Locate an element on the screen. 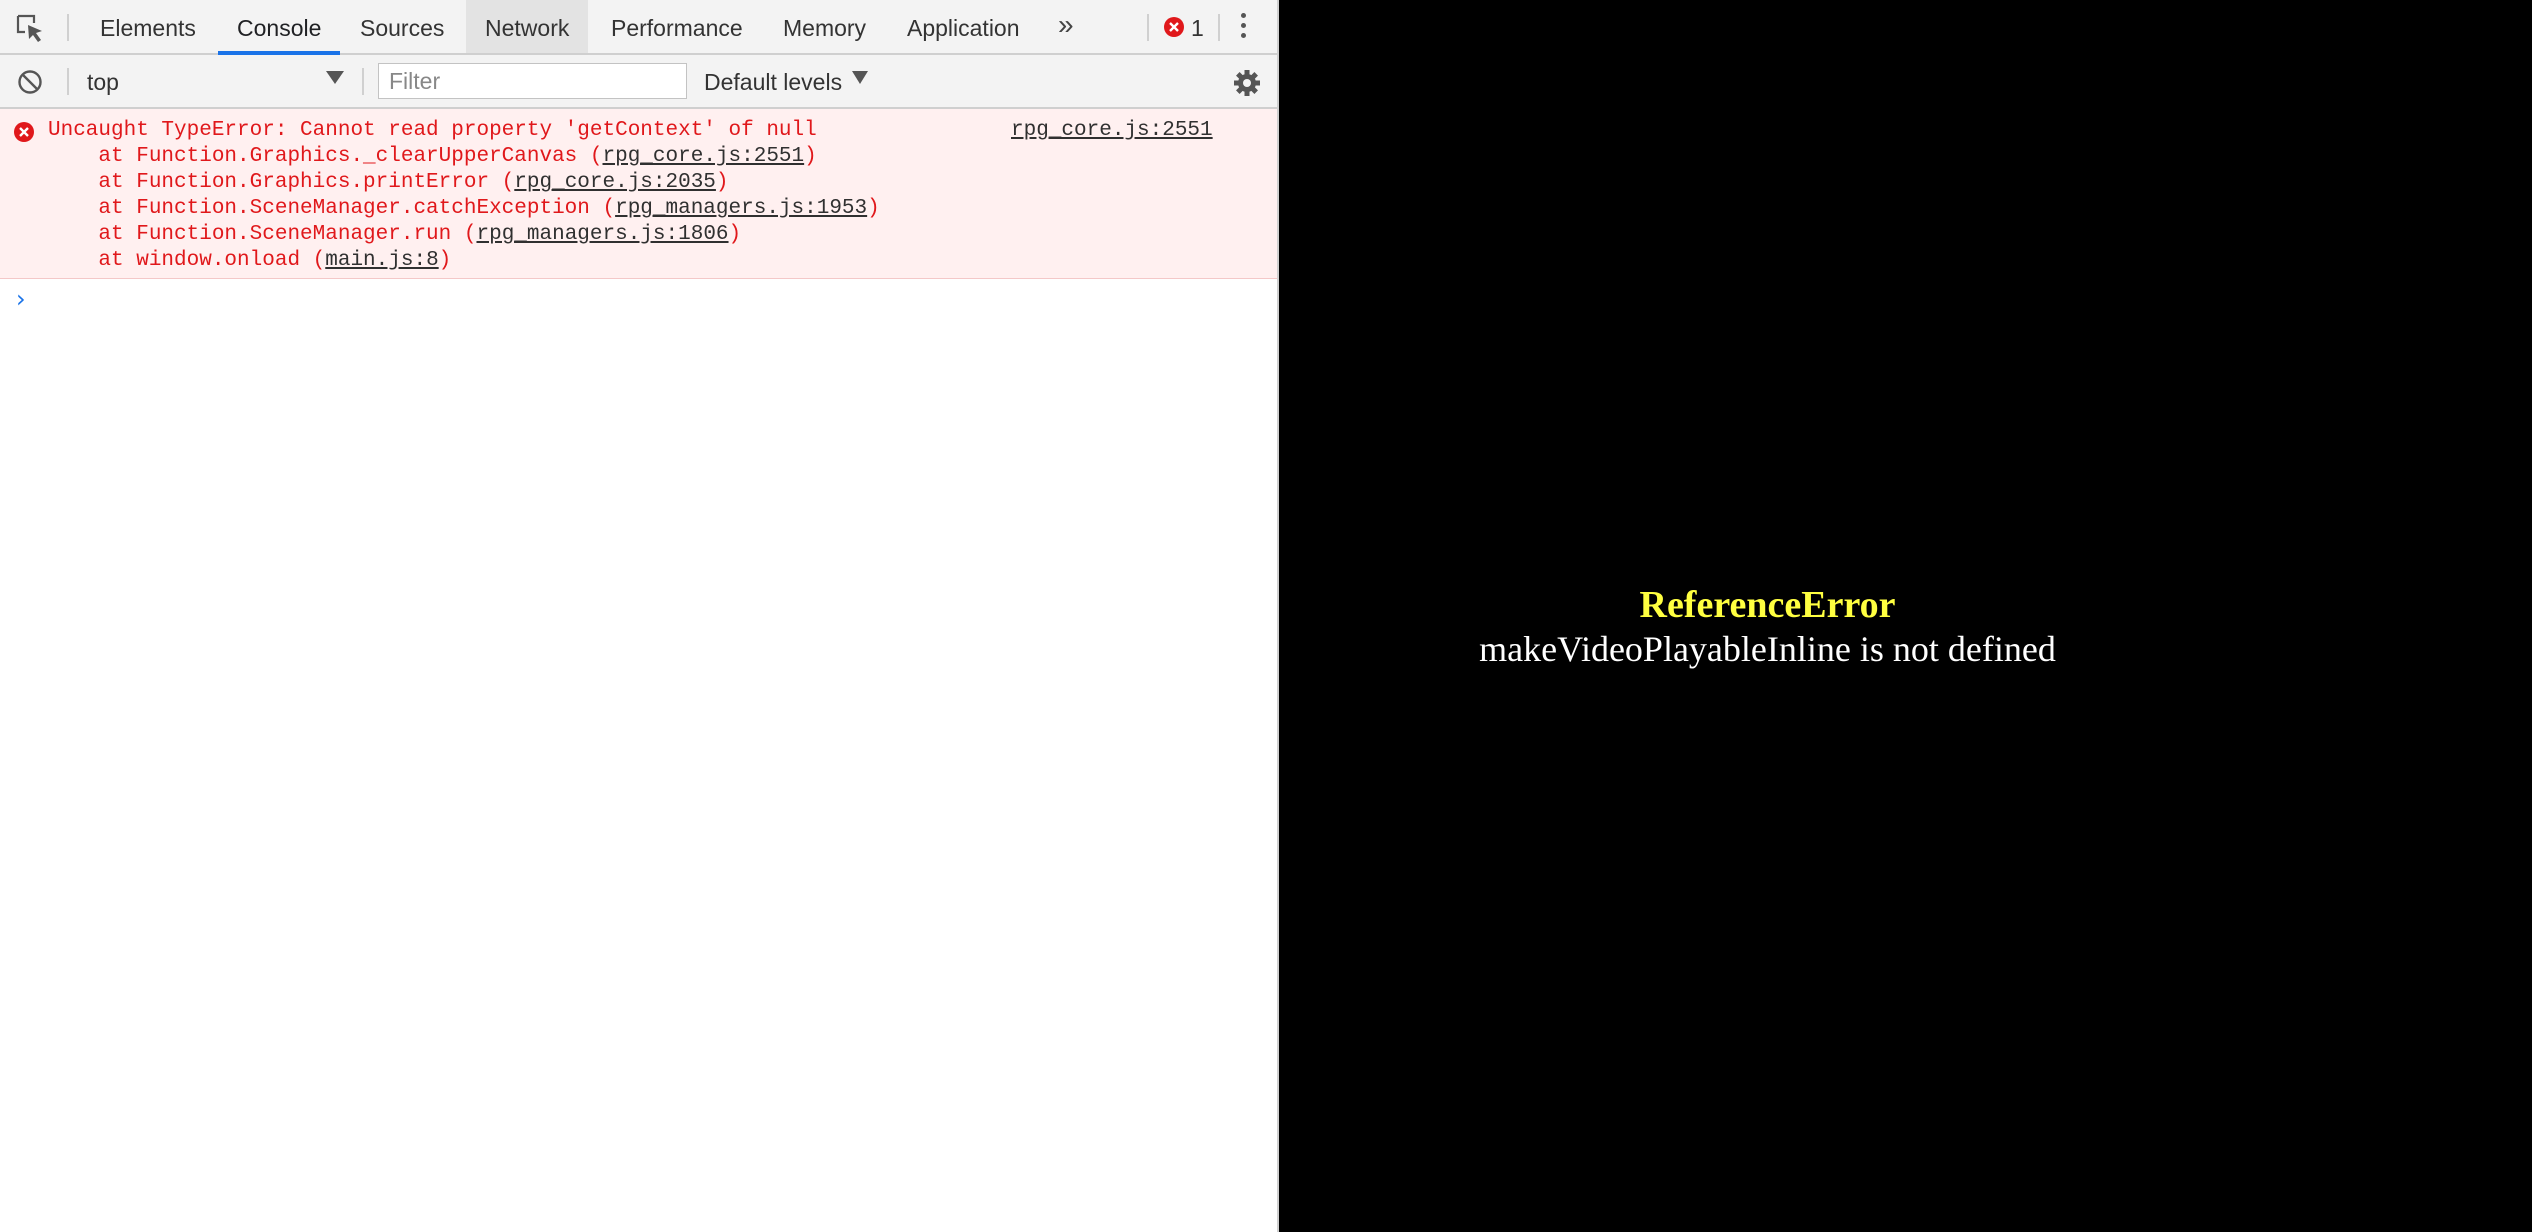 The image size is (2532, 1232). game-error-message: makeVideoPlayableInline is not defined is located at coordinates (1767, 649).